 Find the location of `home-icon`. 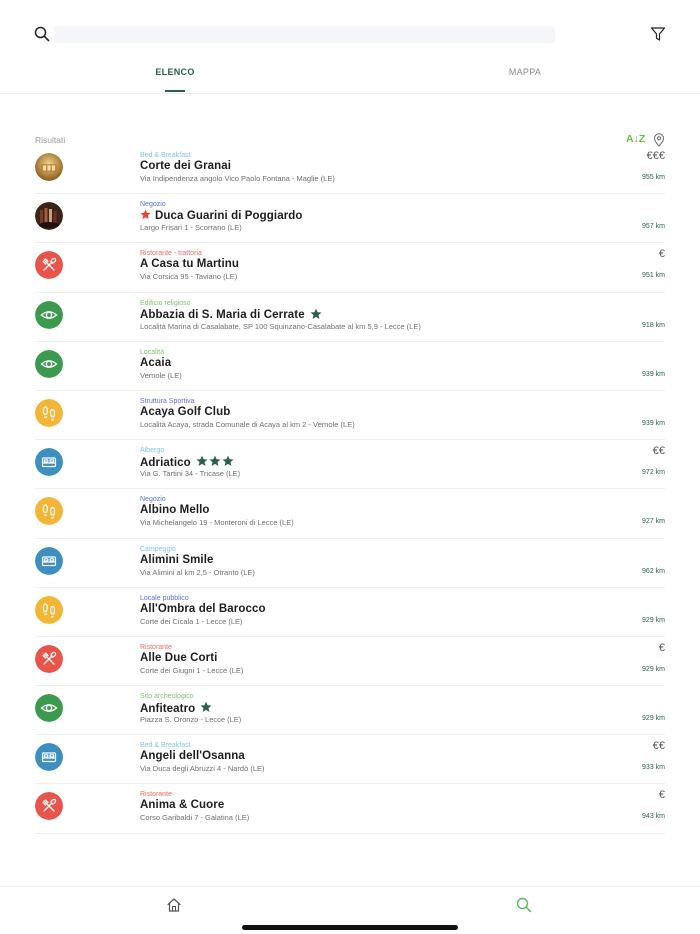

home-icon is located at coordinates (174, 905).